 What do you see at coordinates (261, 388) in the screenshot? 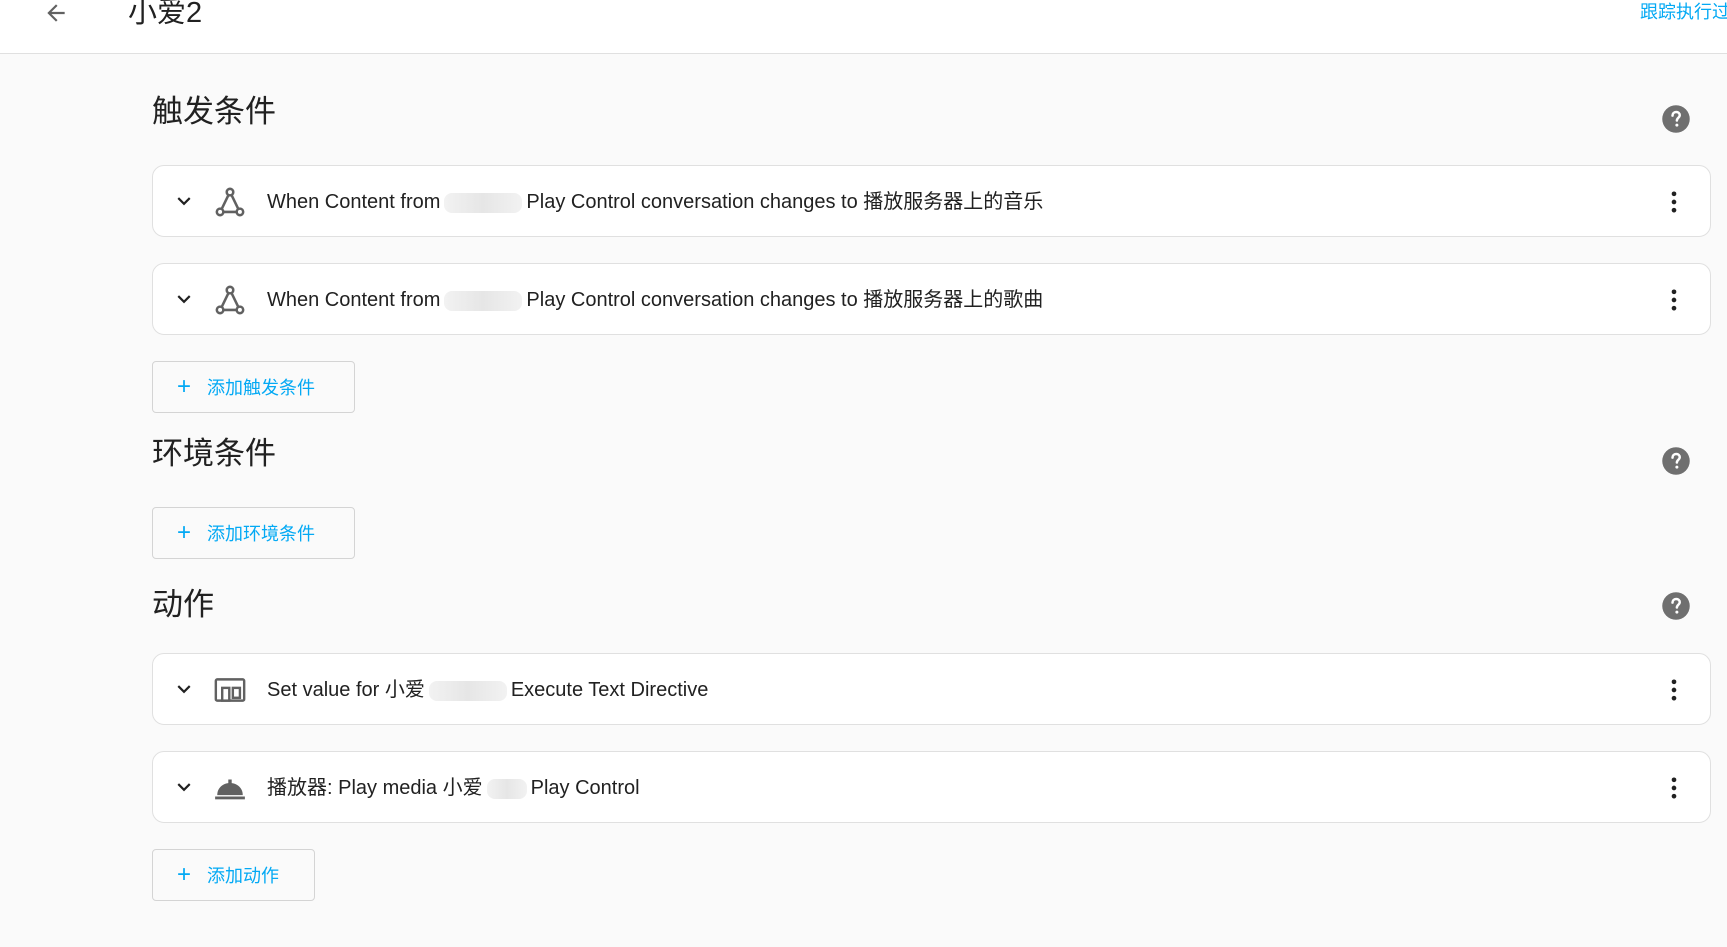
I see `add-trigger-label: 添加触发条件` at bounding box center [261, 388].